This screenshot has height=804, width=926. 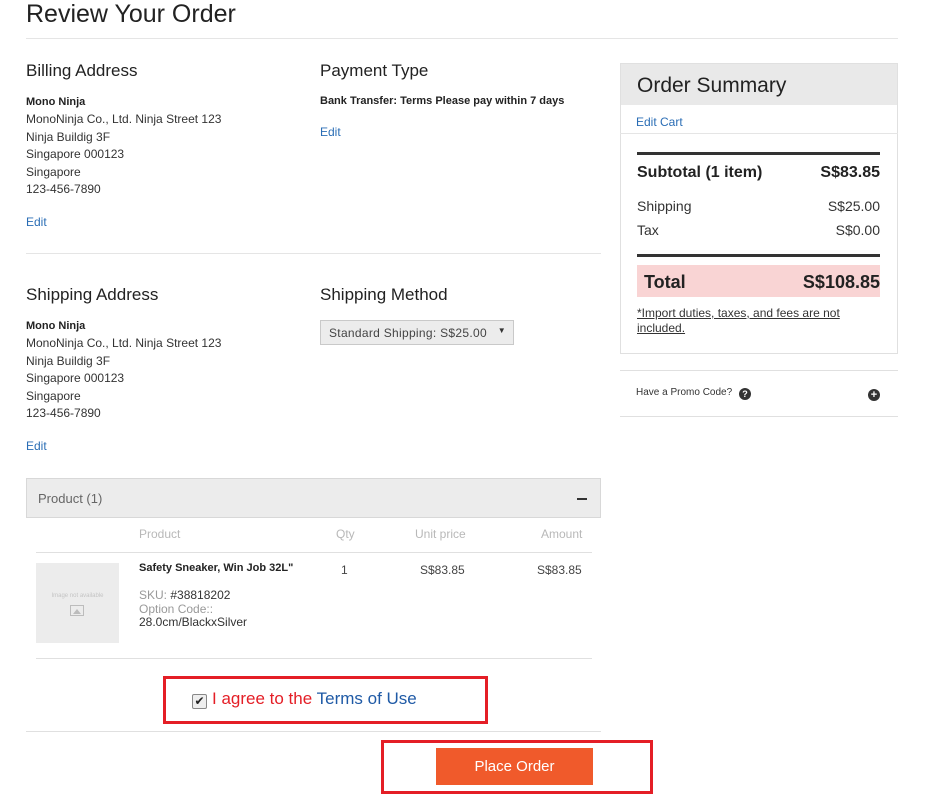 I want to click on option-code-label: Option Code::, so click(x=176, y=608).